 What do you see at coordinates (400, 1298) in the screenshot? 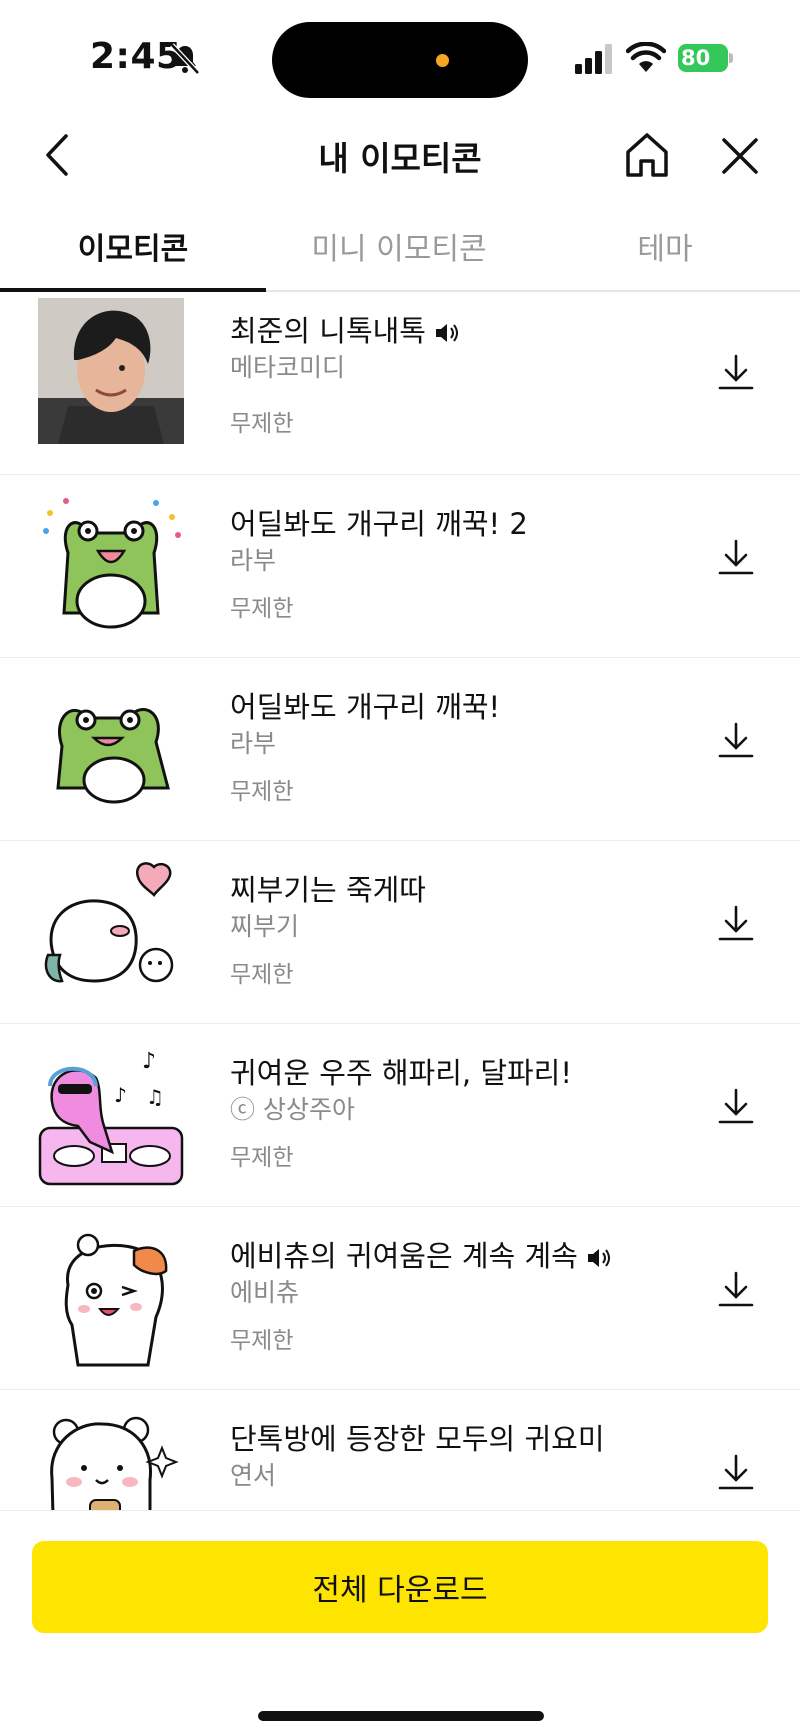
I see `list-item: 에비츄의 귀여움은 계속 계속 에비츄 무제한` at bounding box center [400, 1298].